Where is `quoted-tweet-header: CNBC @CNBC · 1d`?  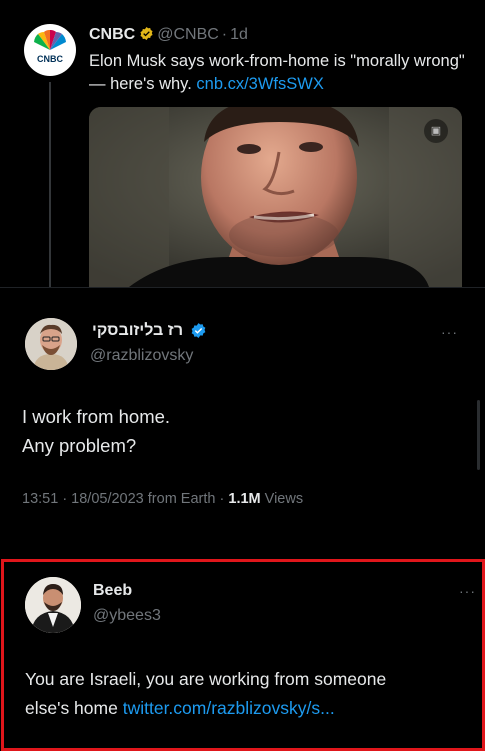
quoted-tweet-header: CNBC @CNBC · 1d is located at coordinates (168, 35).